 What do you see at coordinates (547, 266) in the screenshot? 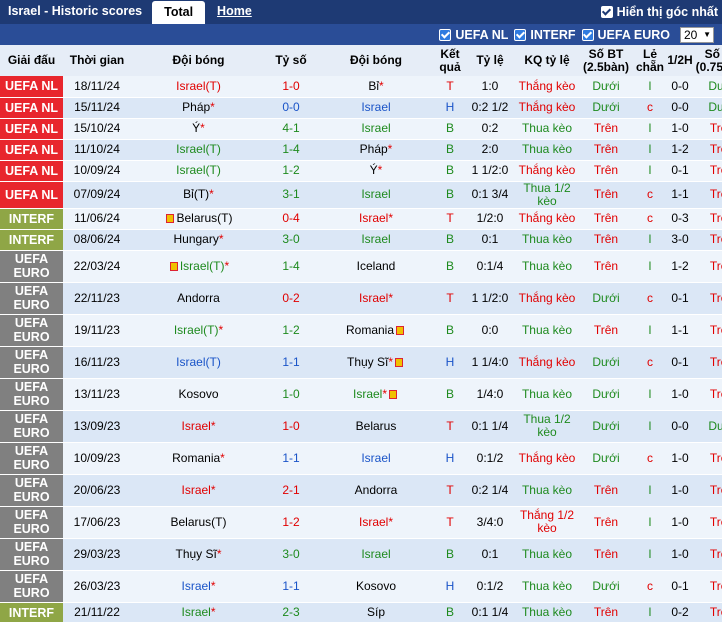
I see `odds-result: Thua kèo` at bounding box center [547, 266].